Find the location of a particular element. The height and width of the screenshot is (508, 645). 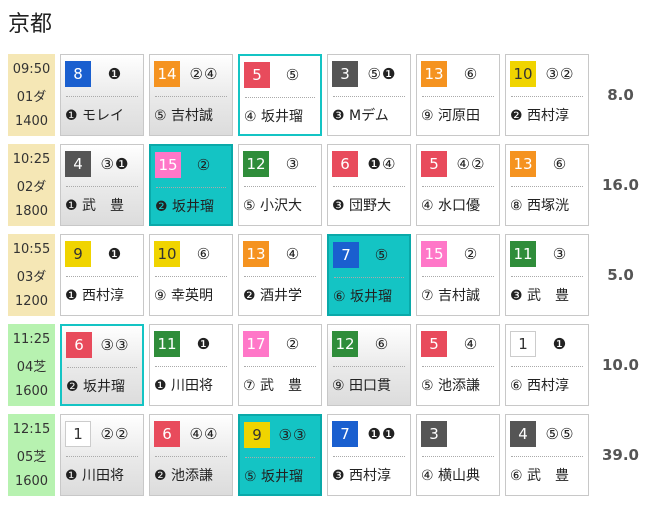

entry-cell: 5④ ⑤ 池添謙 is located at coordinates (458, 365).